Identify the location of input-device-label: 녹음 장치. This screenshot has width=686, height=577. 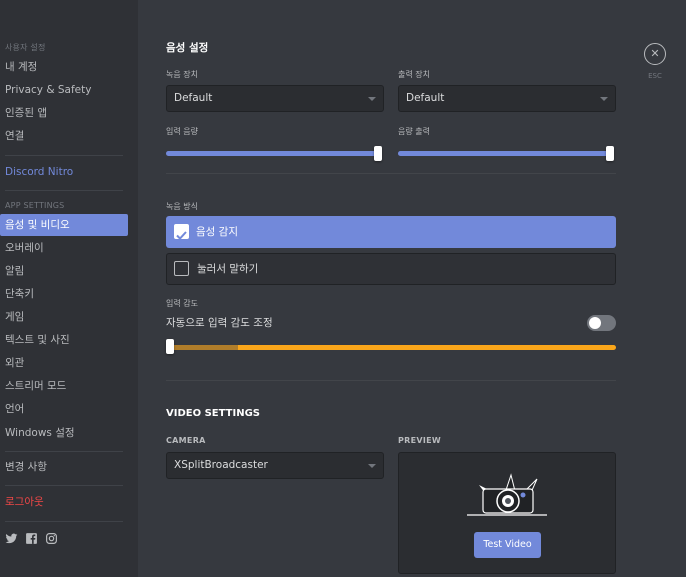
(182, 74).